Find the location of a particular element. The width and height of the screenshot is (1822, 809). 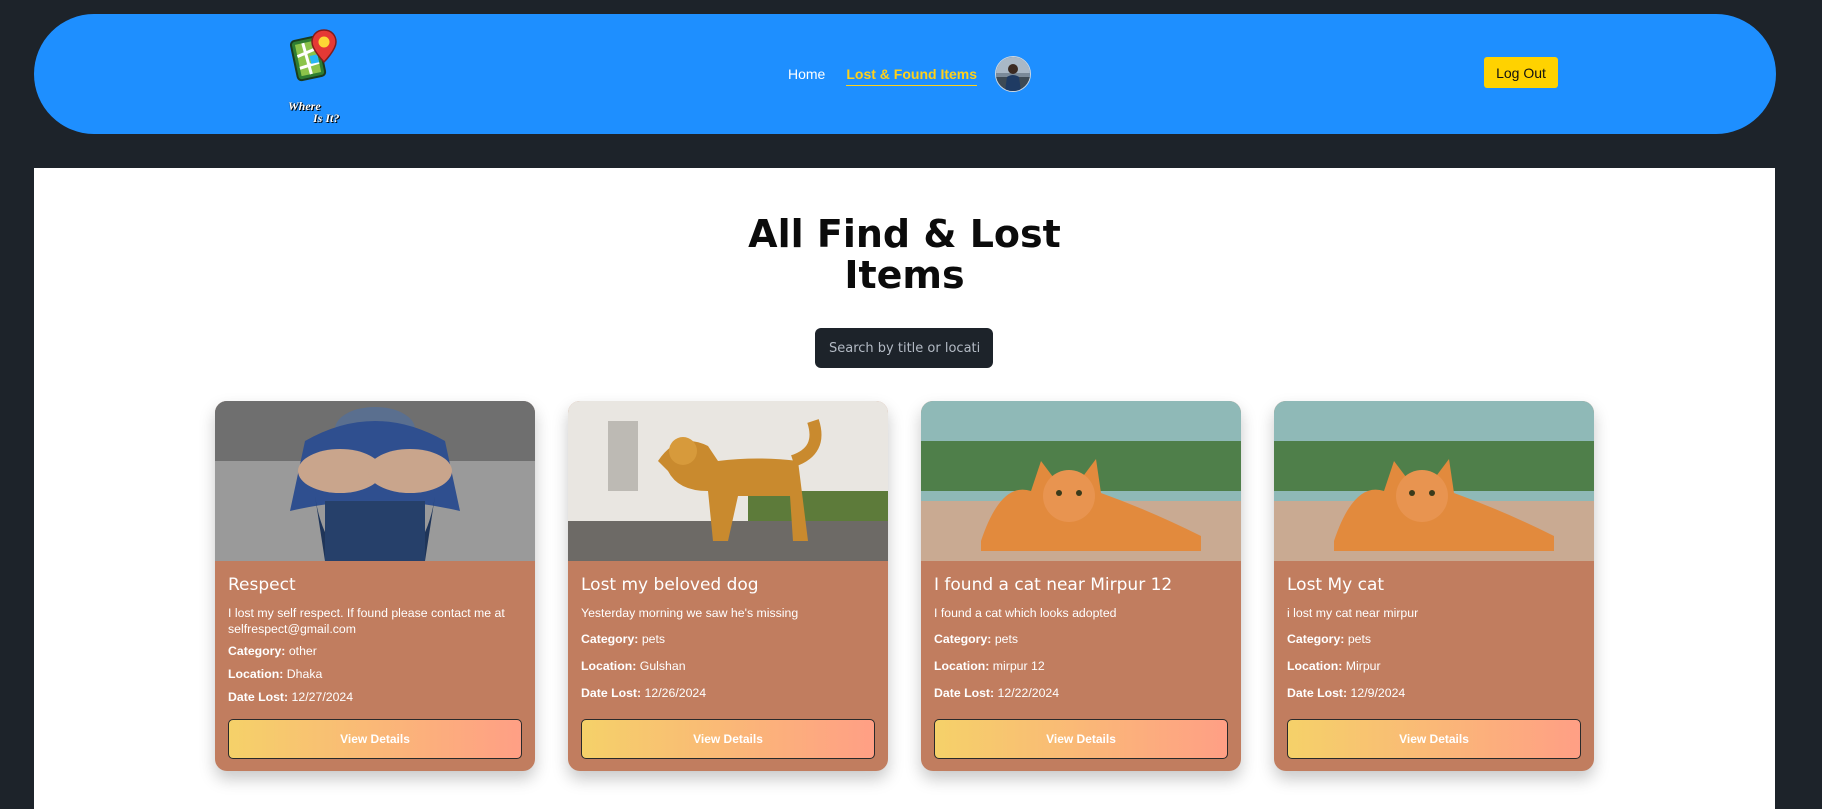

logo-line2: Is It? is located at coordinates (326, 118).